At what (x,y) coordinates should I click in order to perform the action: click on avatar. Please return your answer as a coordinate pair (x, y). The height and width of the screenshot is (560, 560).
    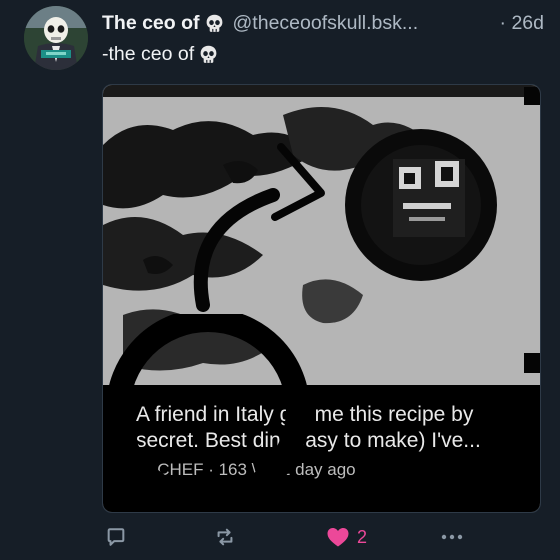
    Looking at the image, I should click on (56, 38).